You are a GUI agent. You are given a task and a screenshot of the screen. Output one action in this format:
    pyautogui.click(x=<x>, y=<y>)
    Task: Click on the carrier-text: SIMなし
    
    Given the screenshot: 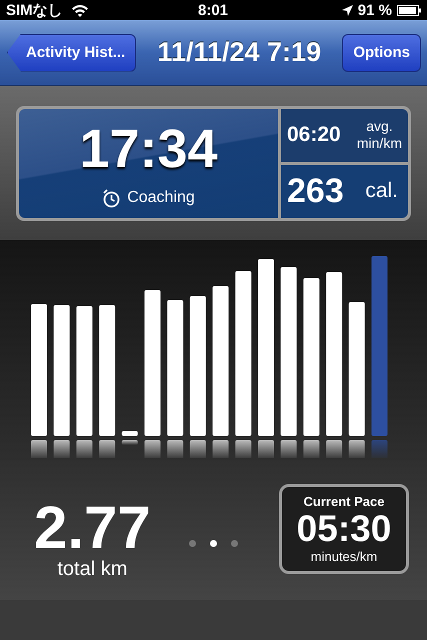 What is the action you would take?
    pyautogui.click(x=34, y=10)
    